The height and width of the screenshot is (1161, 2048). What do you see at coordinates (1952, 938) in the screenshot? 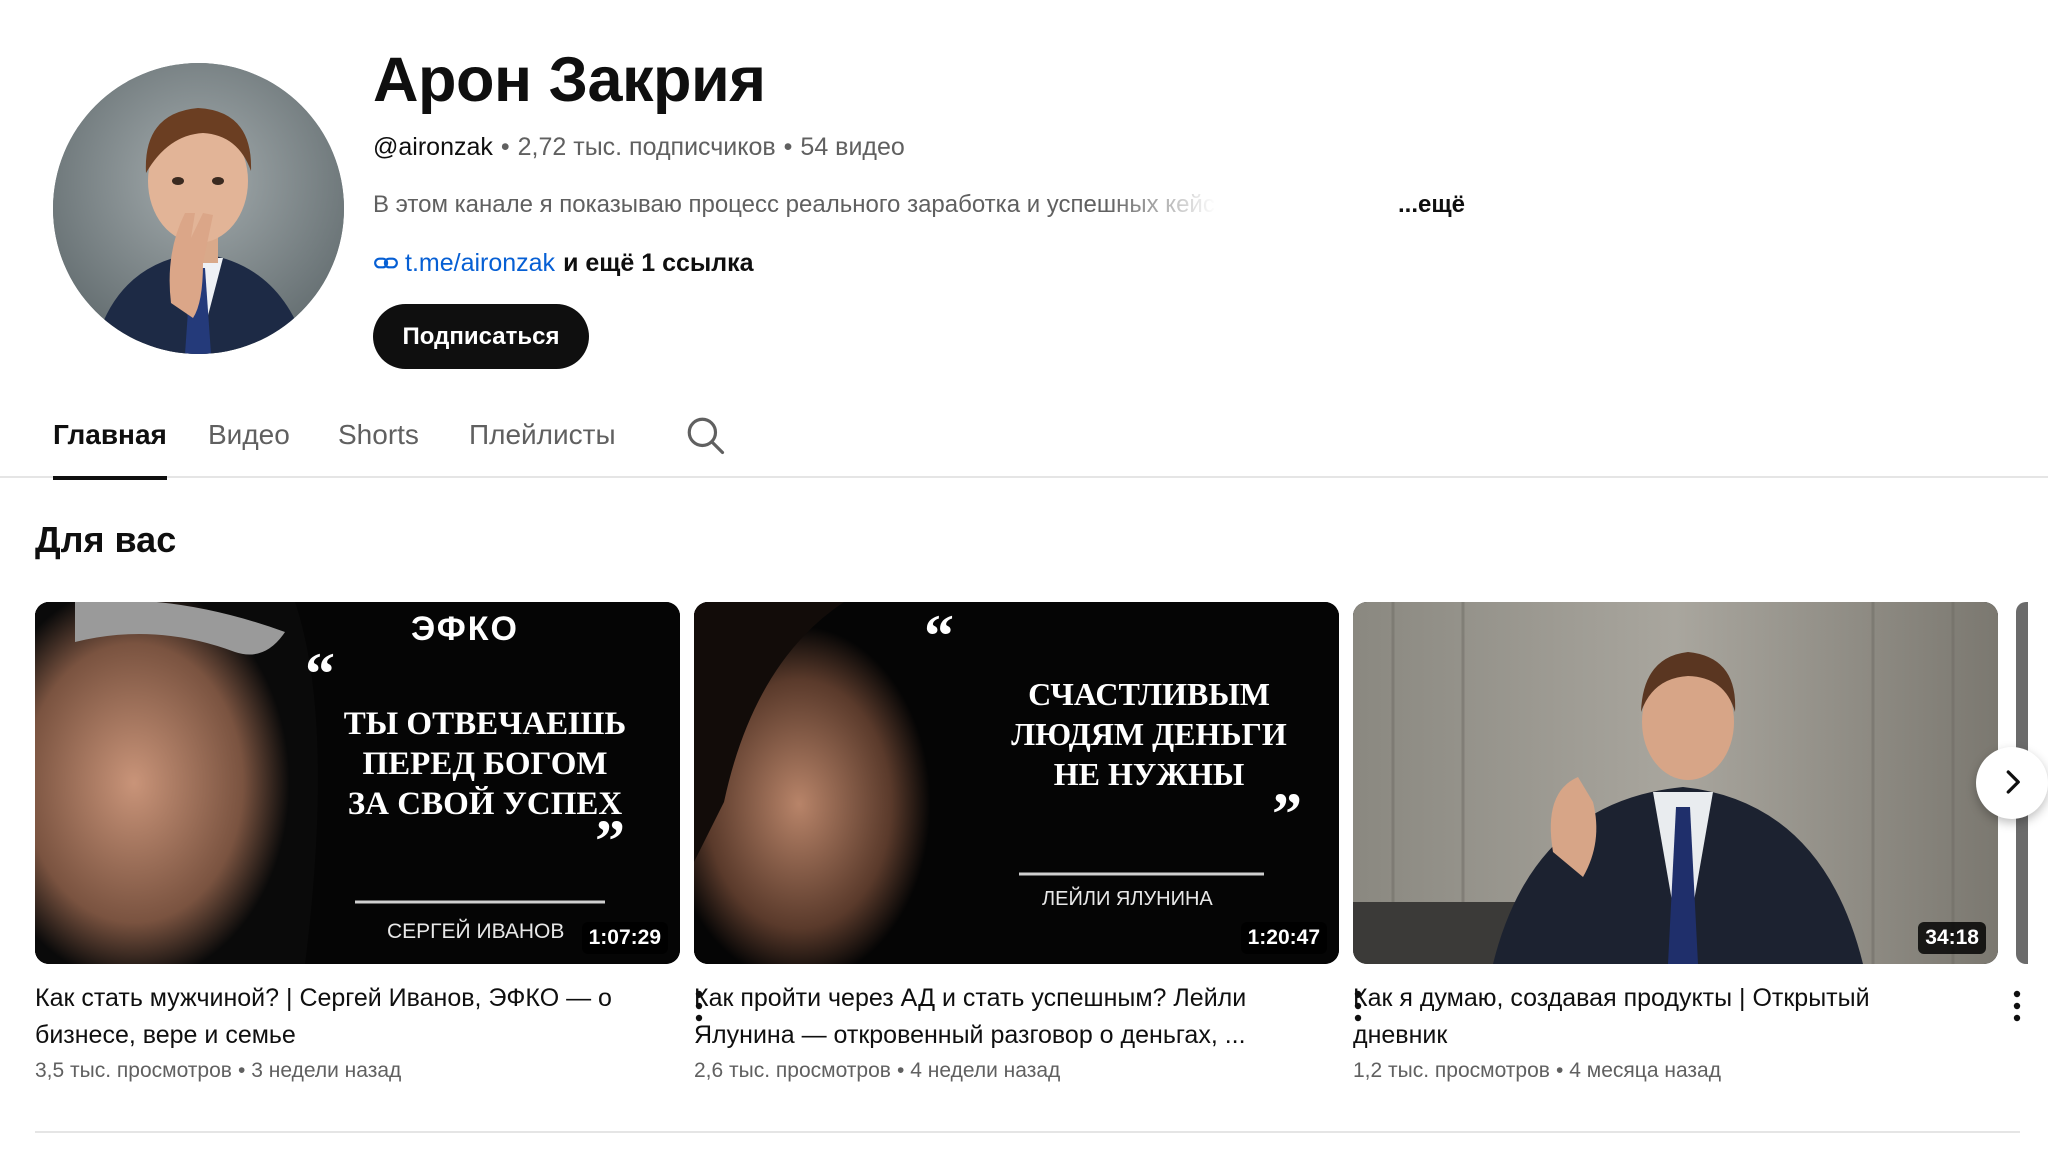
I see `video-duration: 34:18` at bounding box center [1952, 938].